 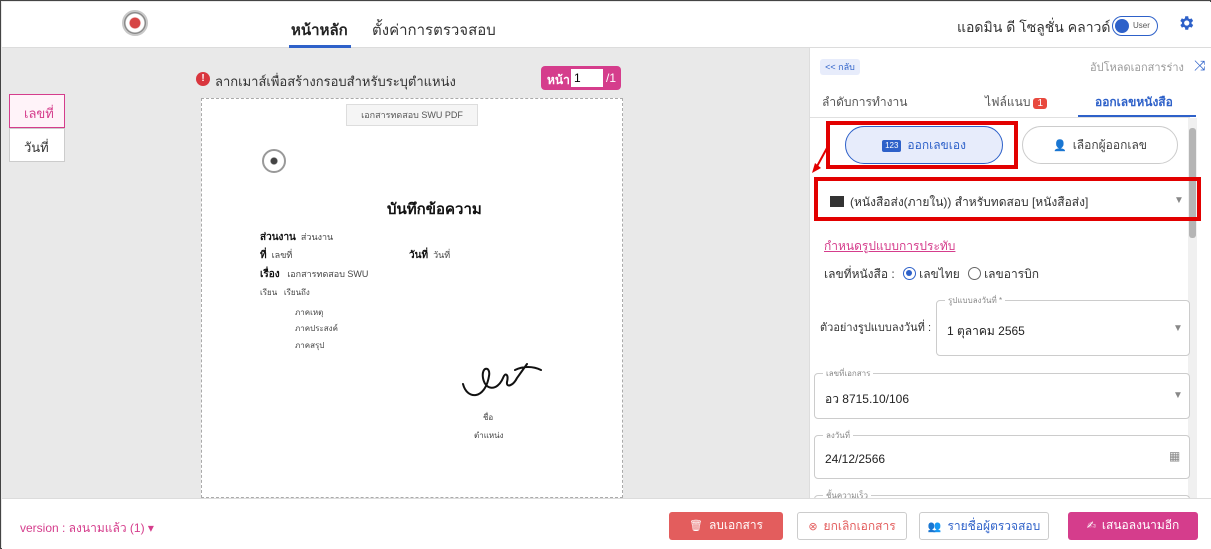 What do you see at coordinates (840, 67) in the screenshot?
I see `back-button: << กลับ` at bounding box center [840, 67].